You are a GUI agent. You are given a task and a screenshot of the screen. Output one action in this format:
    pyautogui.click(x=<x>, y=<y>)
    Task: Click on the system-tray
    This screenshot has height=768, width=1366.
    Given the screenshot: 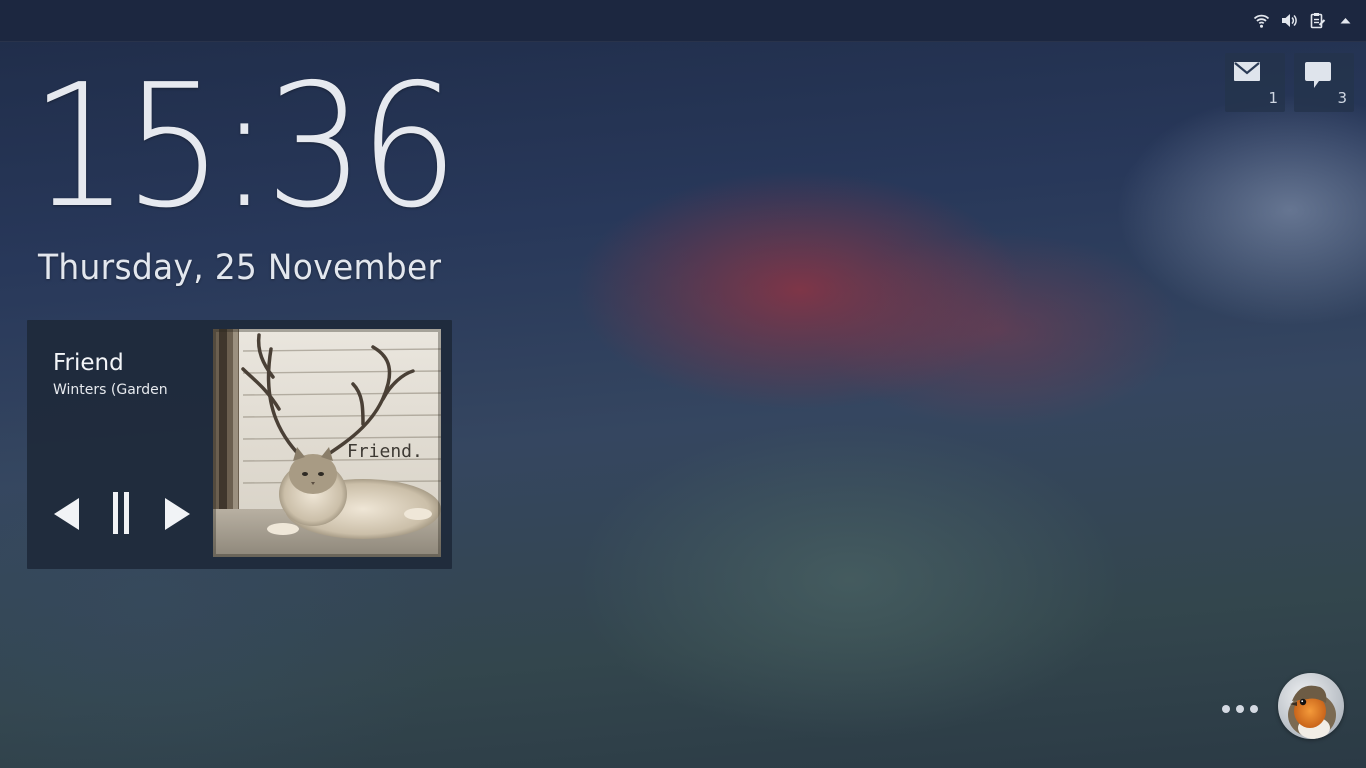 What is the action you would take?
    pyautogui.click(x=1303, y=20)
    